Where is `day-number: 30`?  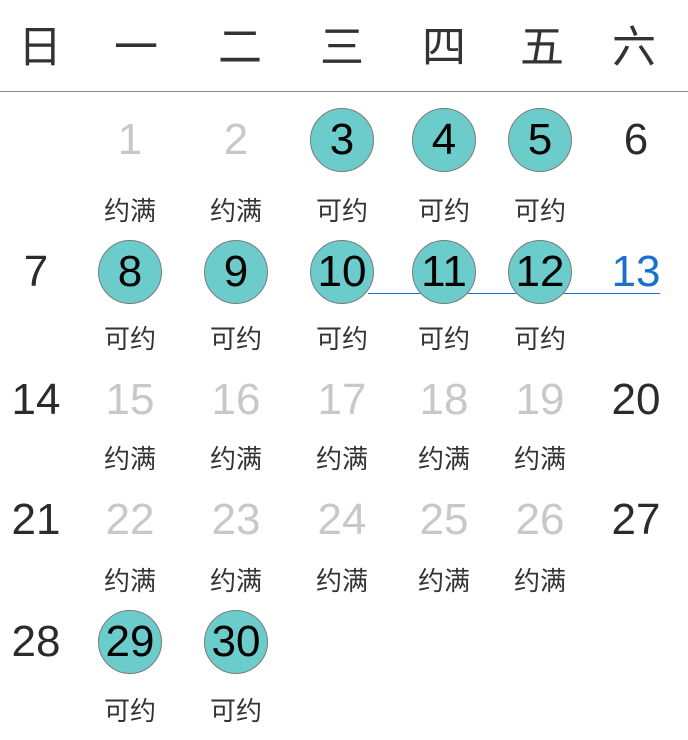
day-number: 30 is located at coordinates (236, 642).